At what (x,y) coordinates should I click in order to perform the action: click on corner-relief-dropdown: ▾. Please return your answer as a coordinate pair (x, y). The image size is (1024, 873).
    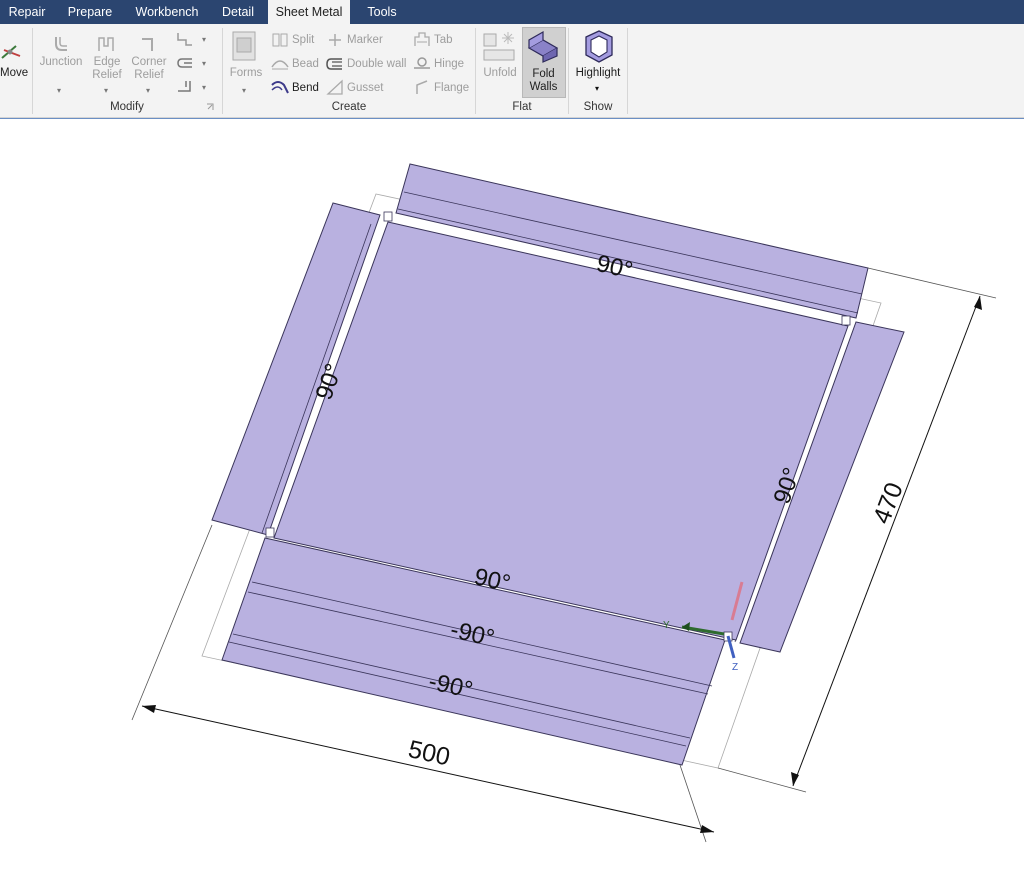
    Looking at the image, I should click on (148, 90).